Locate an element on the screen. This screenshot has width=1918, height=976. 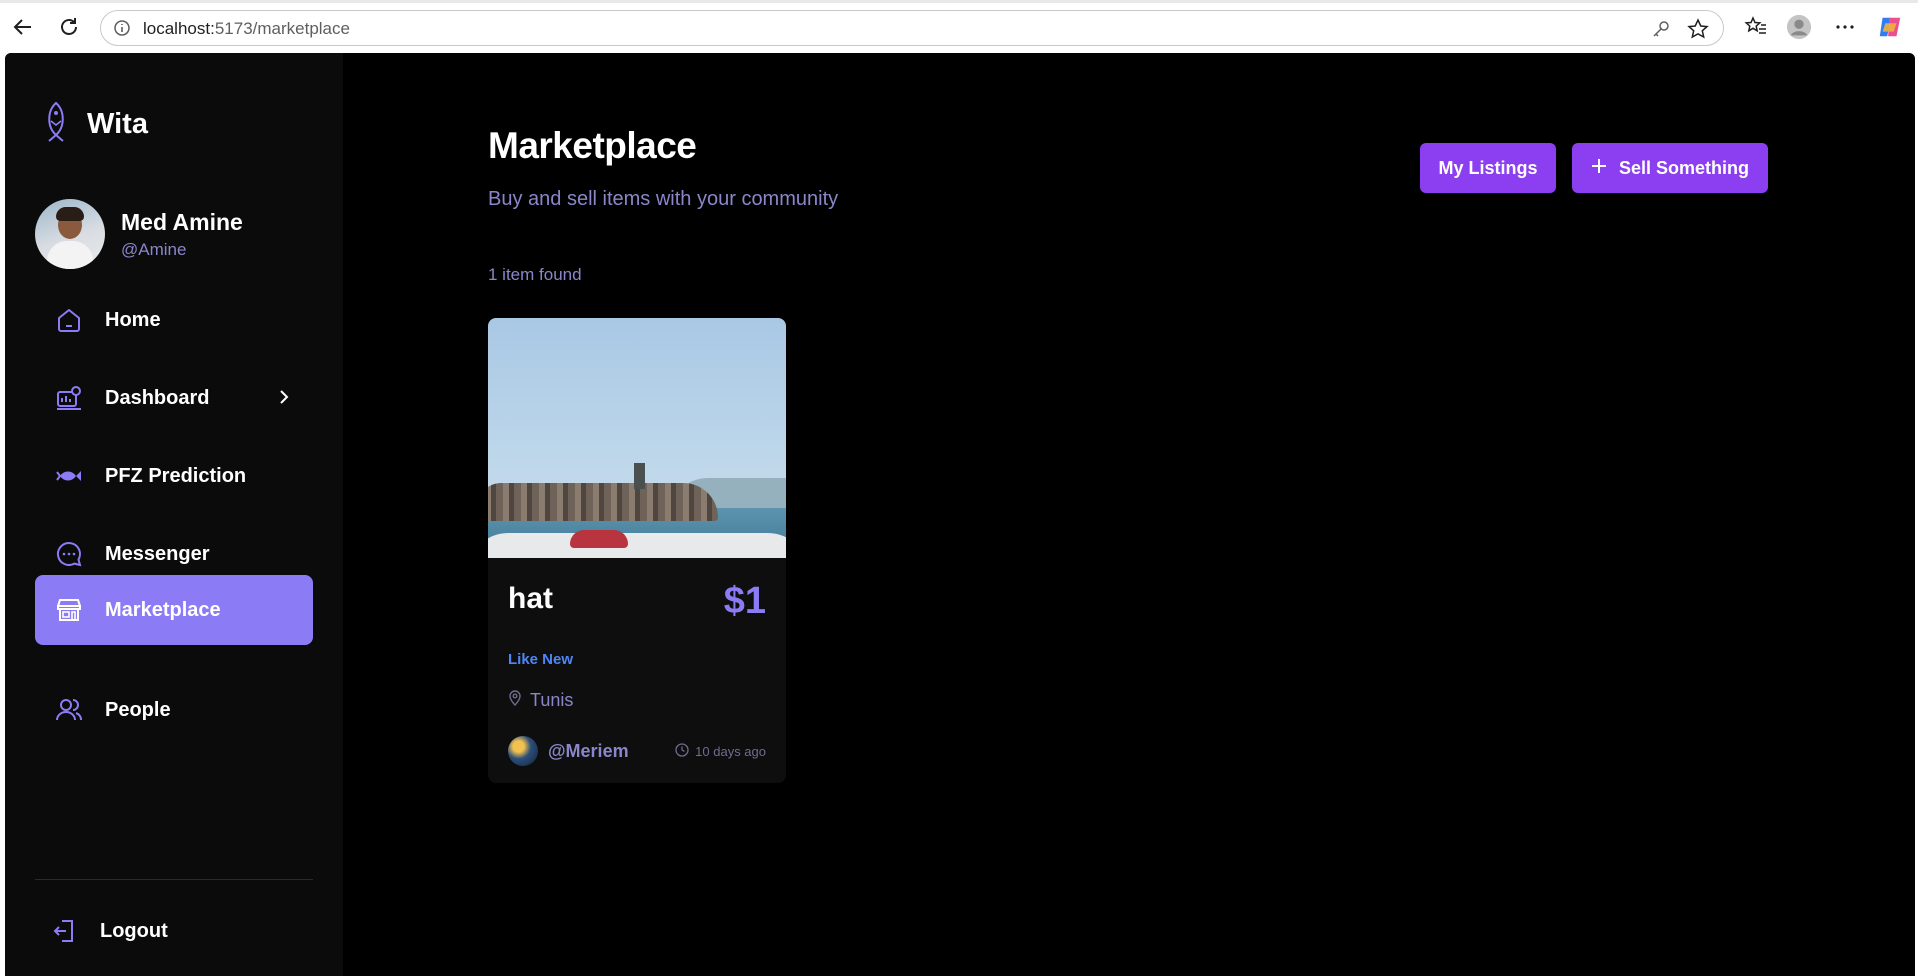
sidebar-item-label: People is located at coordinates (138, 709).